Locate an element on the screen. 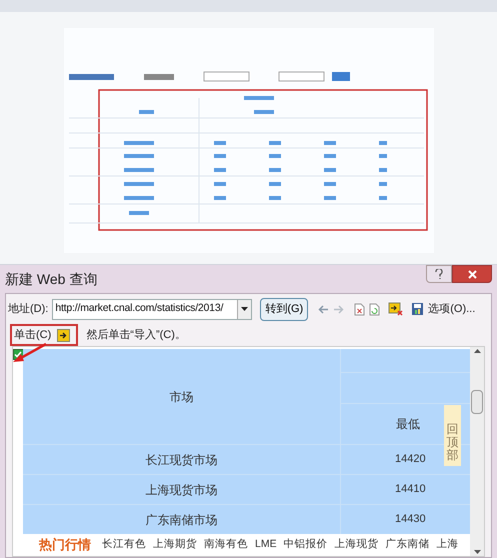 Image resolution: width=497 pixels, height=558 pixels. scroll-up-icon is located at coordinates (477, 351).